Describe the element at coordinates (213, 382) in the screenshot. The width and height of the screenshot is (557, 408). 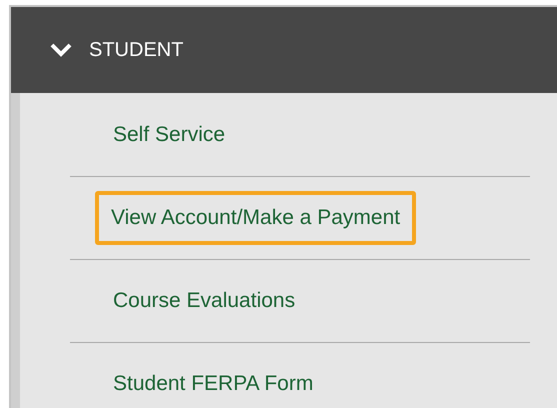
I see `menu-link: Student FERPA Form` at that location.